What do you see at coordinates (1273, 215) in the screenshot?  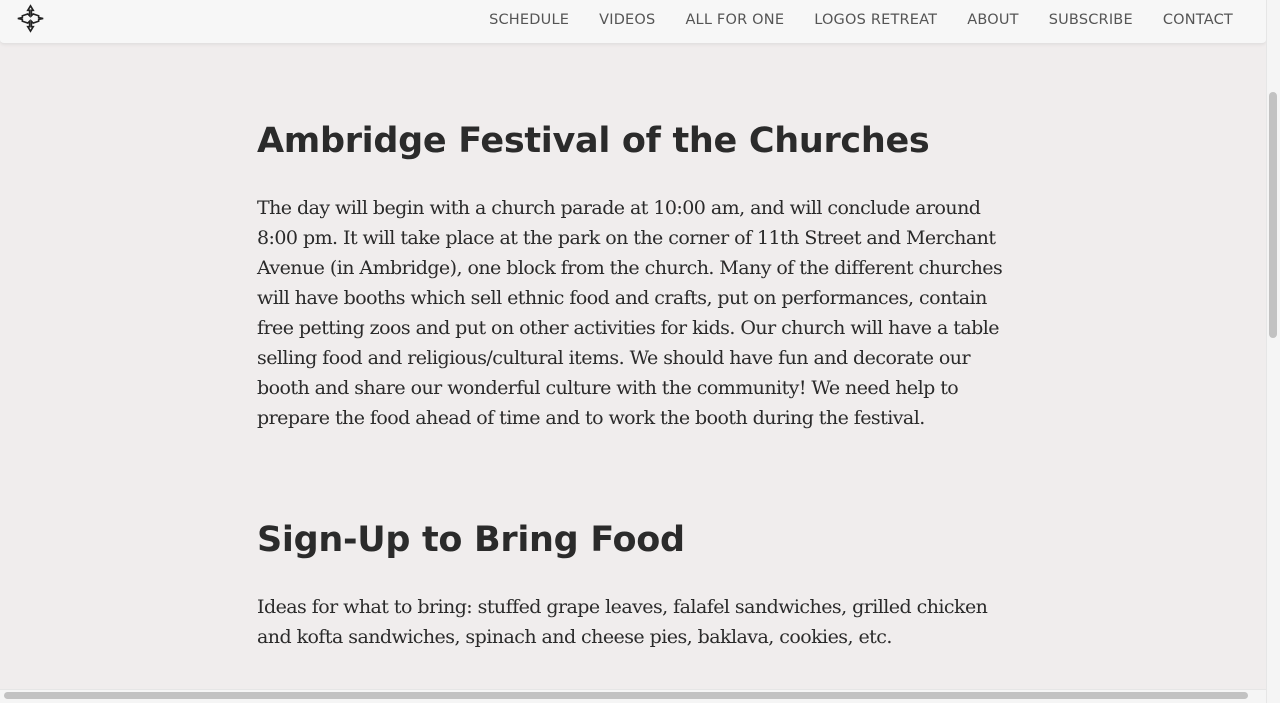 I see `vertical-scrollbar-thumb` at bounding box center [1273, 215].